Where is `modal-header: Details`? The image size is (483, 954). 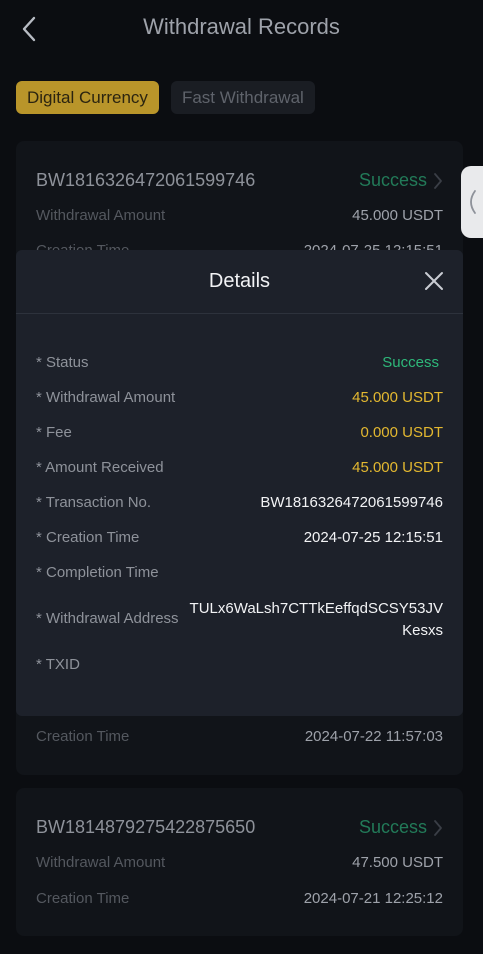
modal-header: Details is located at coordinates (239, 282).